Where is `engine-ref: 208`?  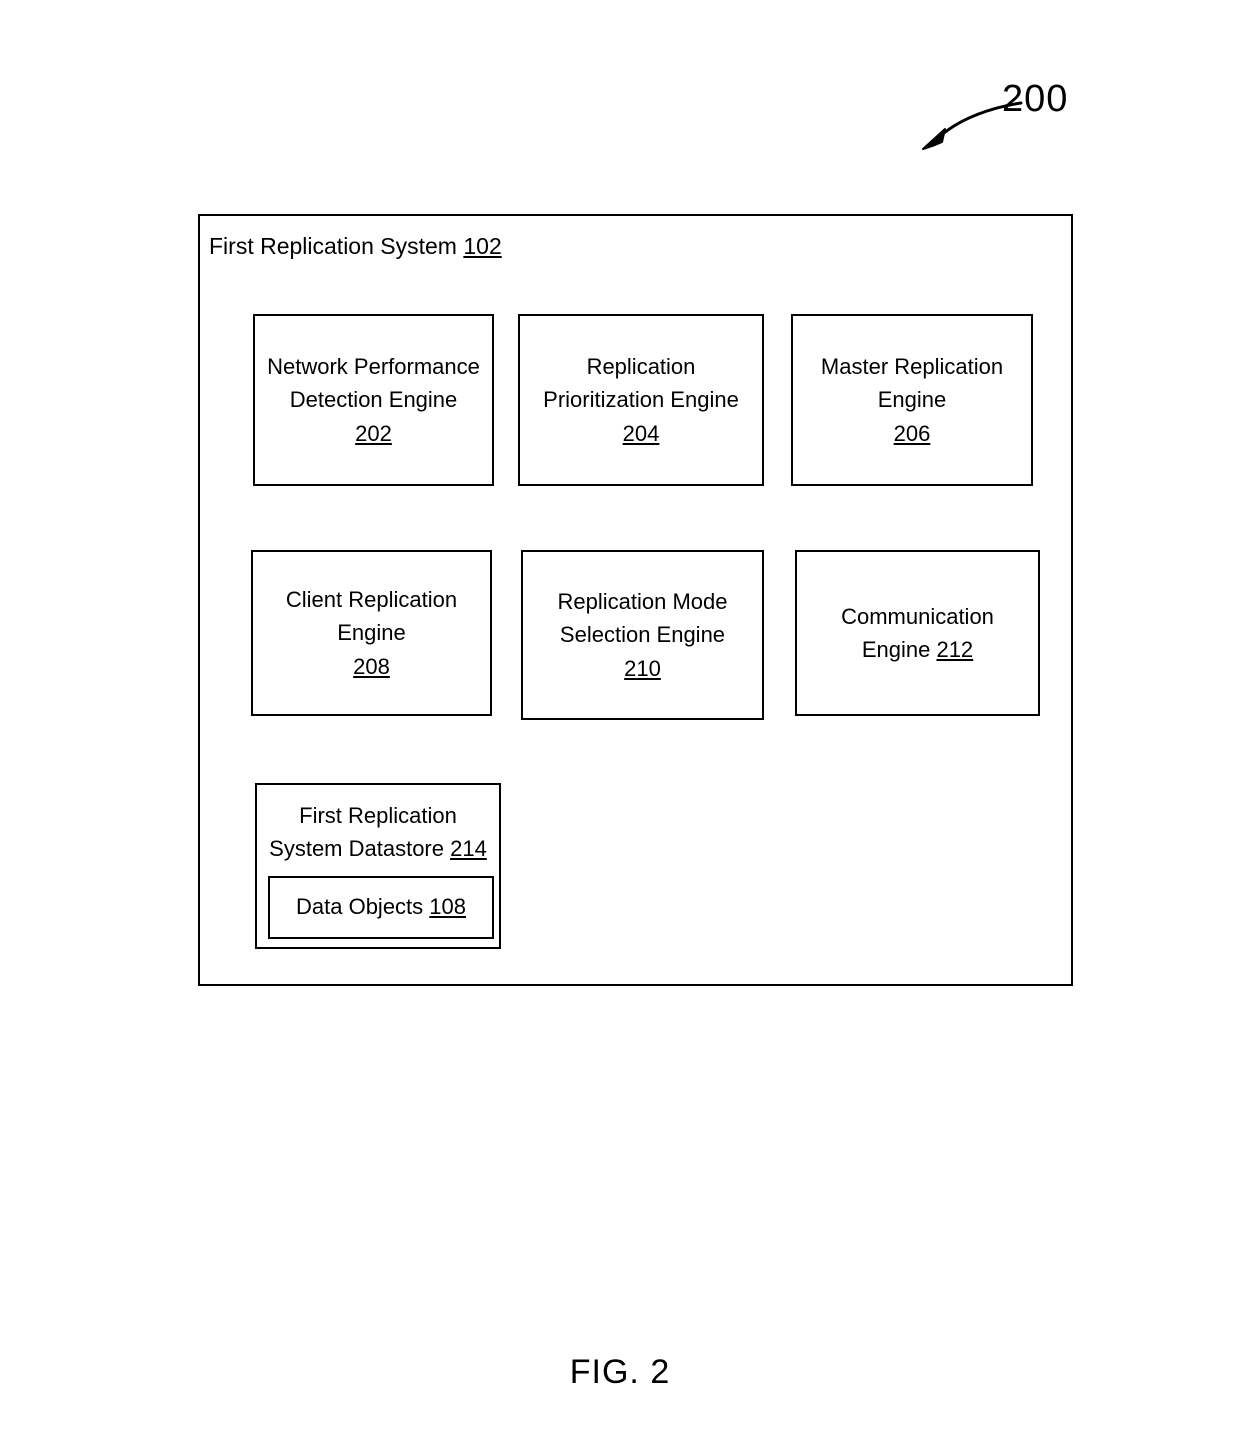
engine-ref: 208 is located at coordinates (371, 666).